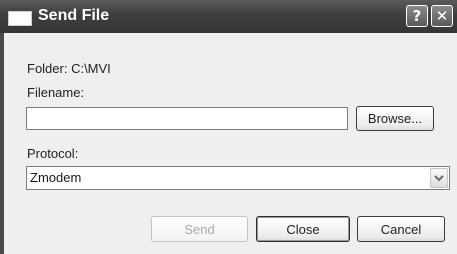 This screenshot has height=254, width=457. I want to click on filename-input, so click(187, 118).